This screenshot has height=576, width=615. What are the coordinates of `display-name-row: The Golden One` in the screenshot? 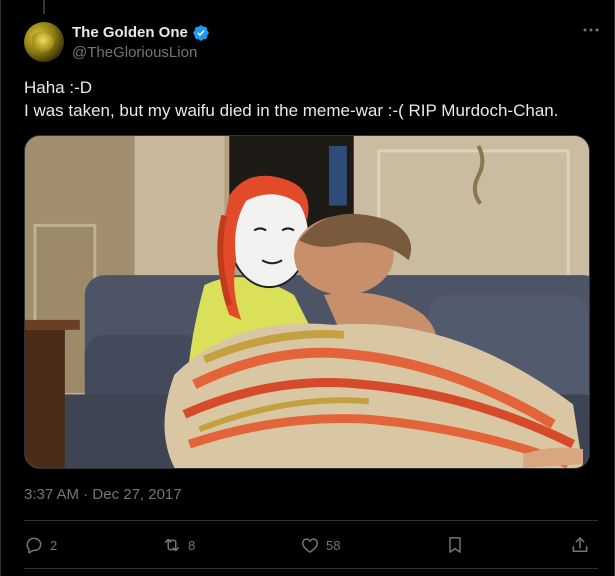 It's located at (141, 33).